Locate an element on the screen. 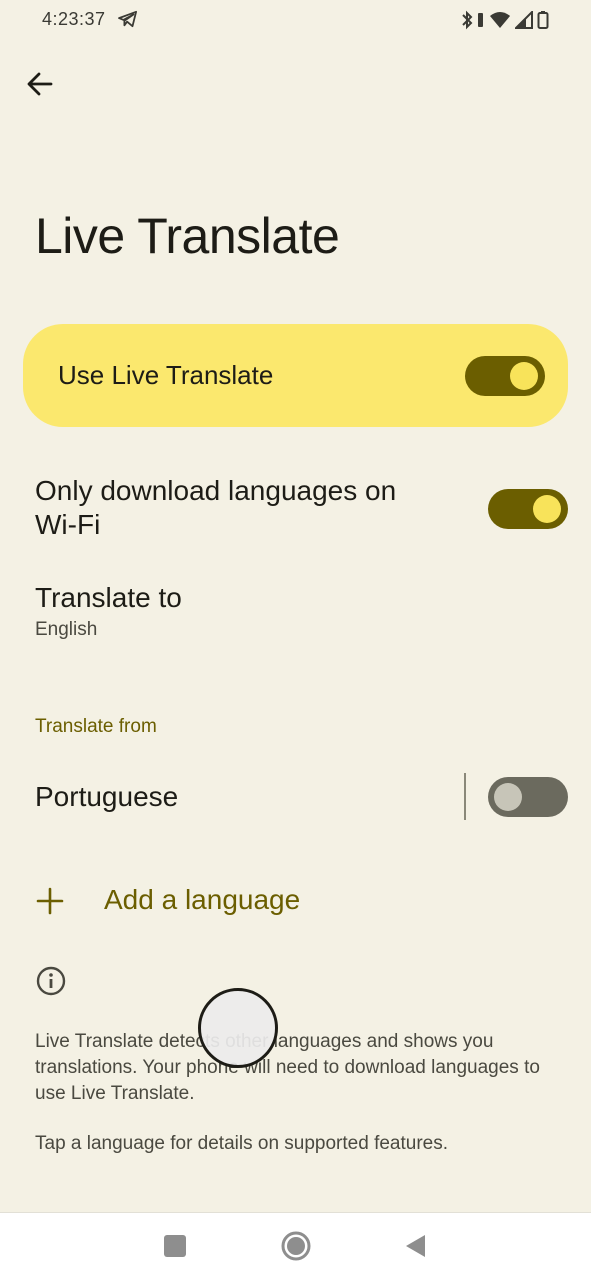 The width and height of the screenshot is (591, 1281). navigation-bar is located at coordinates (295, 1246).